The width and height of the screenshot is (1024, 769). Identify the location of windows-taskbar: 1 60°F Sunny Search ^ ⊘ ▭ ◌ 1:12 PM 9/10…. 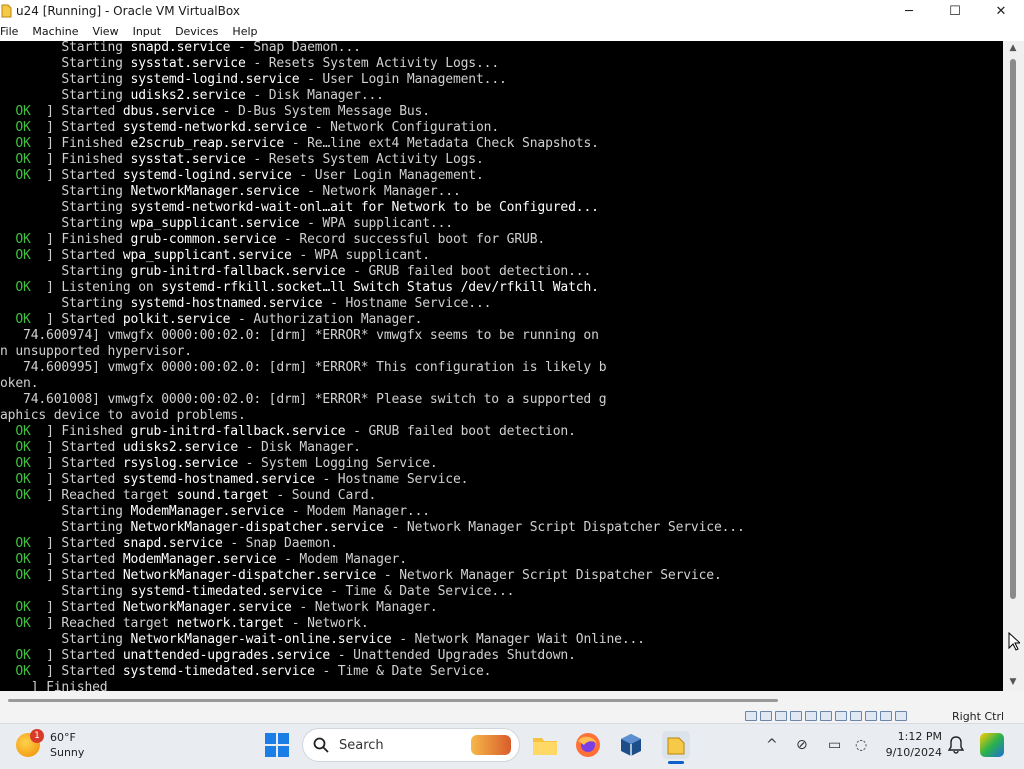
(512, 746).